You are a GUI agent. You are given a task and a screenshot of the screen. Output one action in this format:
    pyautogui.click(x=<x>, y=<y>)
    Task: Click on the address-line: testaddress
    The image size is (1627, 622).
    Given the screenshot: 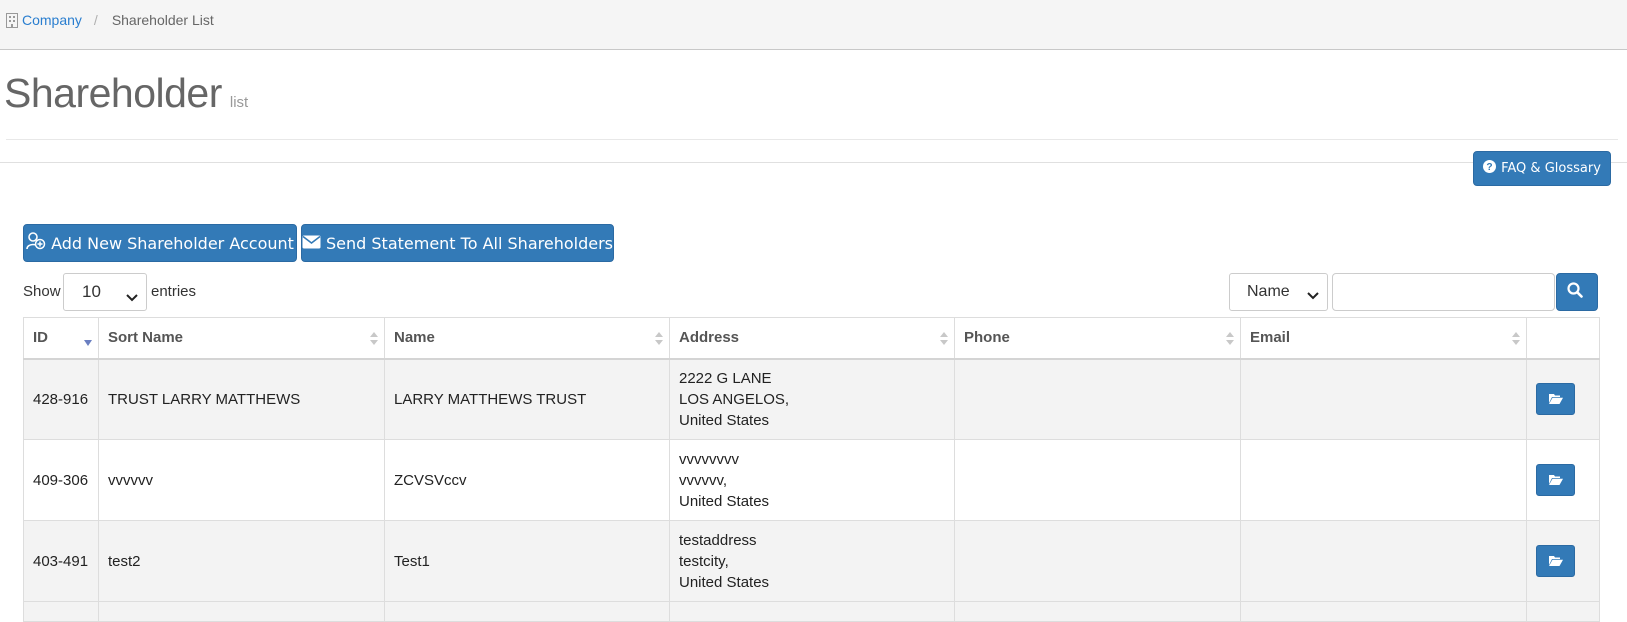 What is the action you would take?
    pyautogui.click(x=718, y=540)
    